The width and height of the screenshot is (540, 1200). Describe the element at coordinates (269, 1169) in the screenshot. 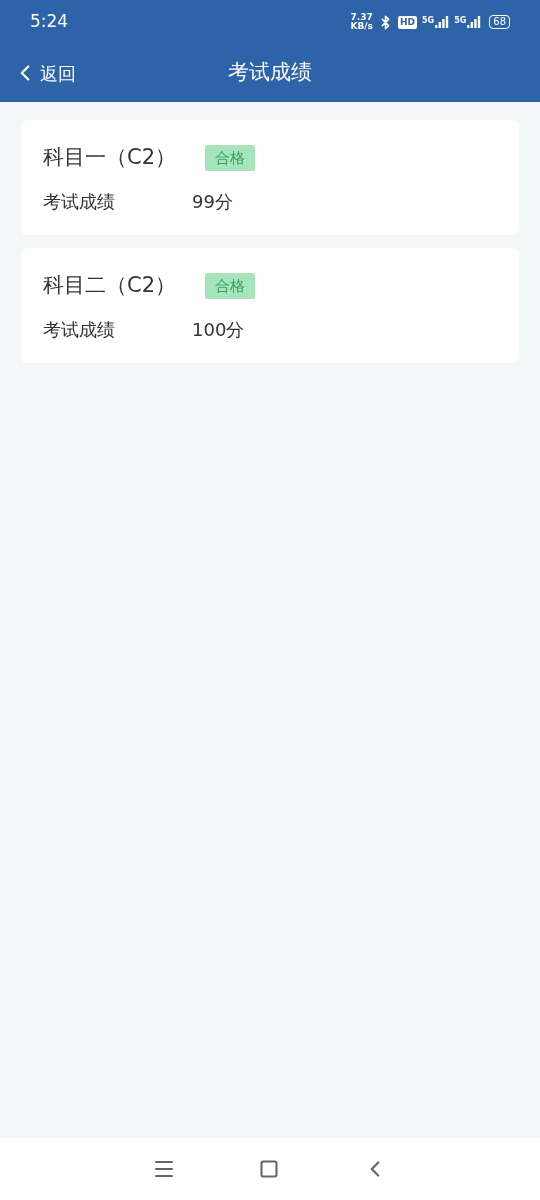

I see `home-icon` at that location.